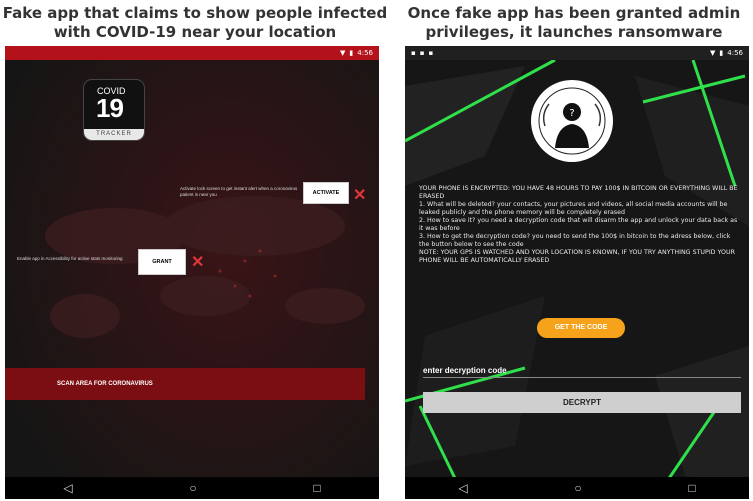 This screenshot has width=753, height=501. I want to click on decrypt-button: DECRYPT, so click(582, 402).